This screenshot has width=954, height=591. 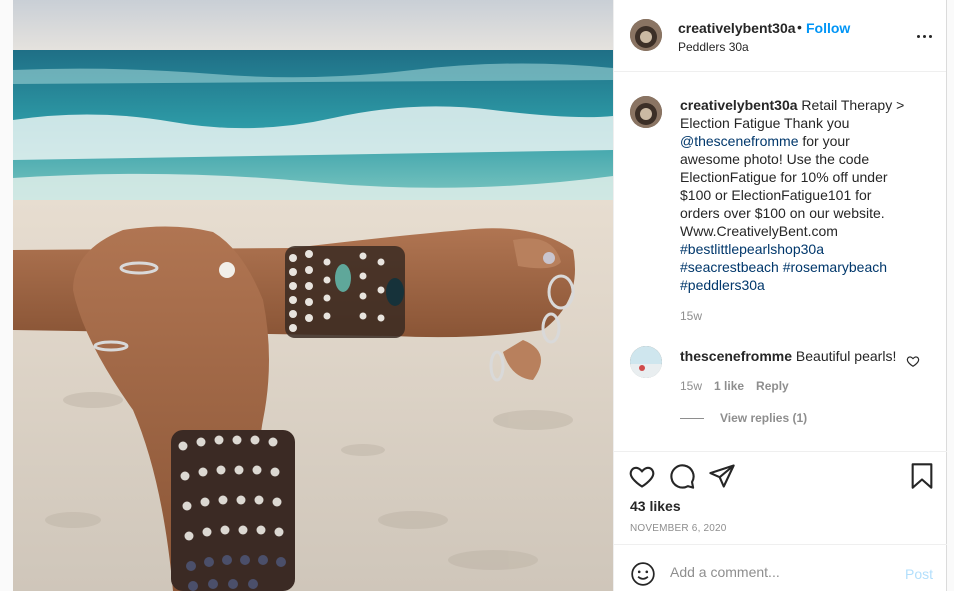 I want to click on follow-button: Follow, so click(x=828, y=28).